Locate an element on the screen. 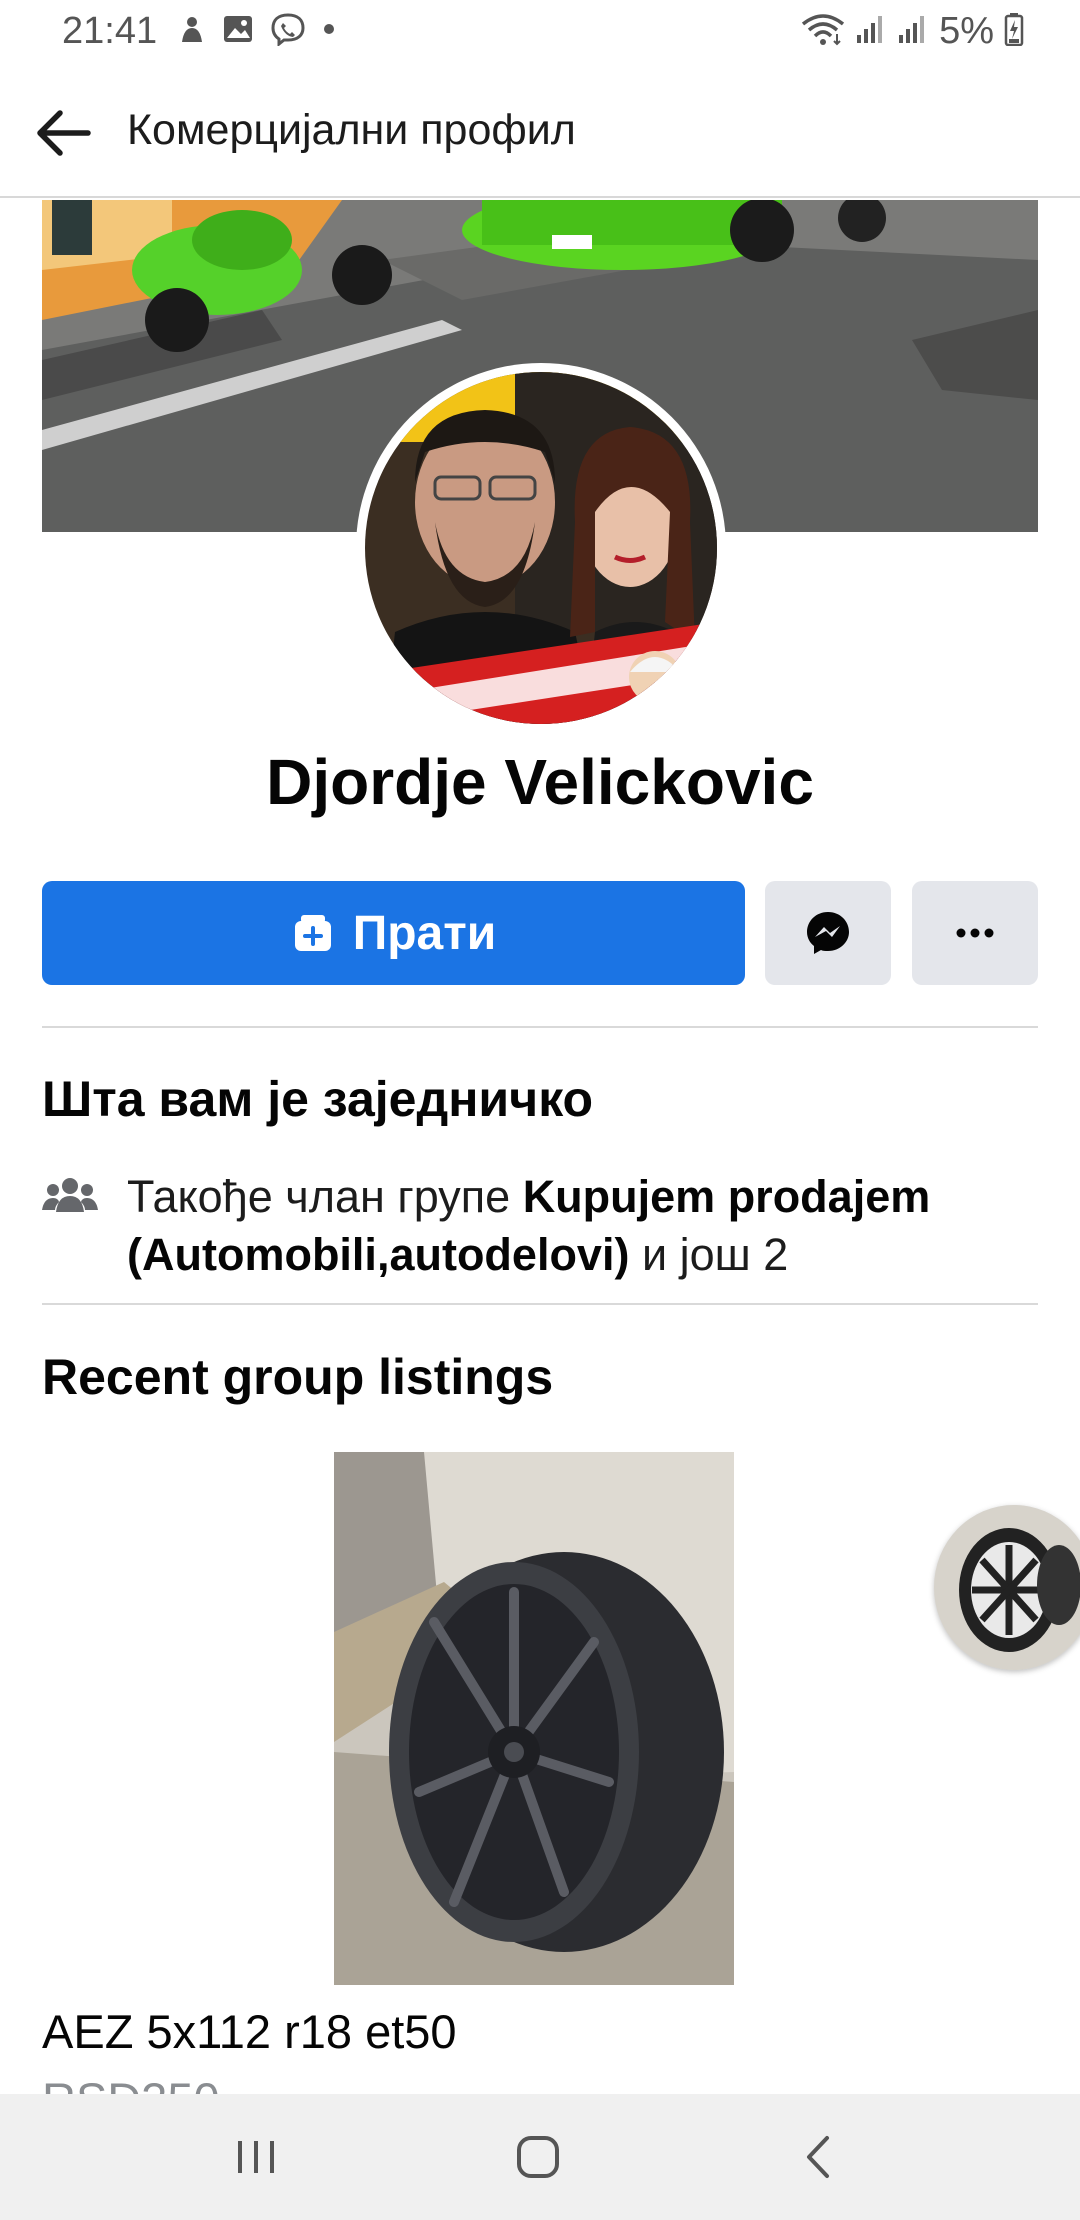 Image resolution: width=1080 pixels, height=2220 pixels. wifi-icon is located at coordinates (823, 31).